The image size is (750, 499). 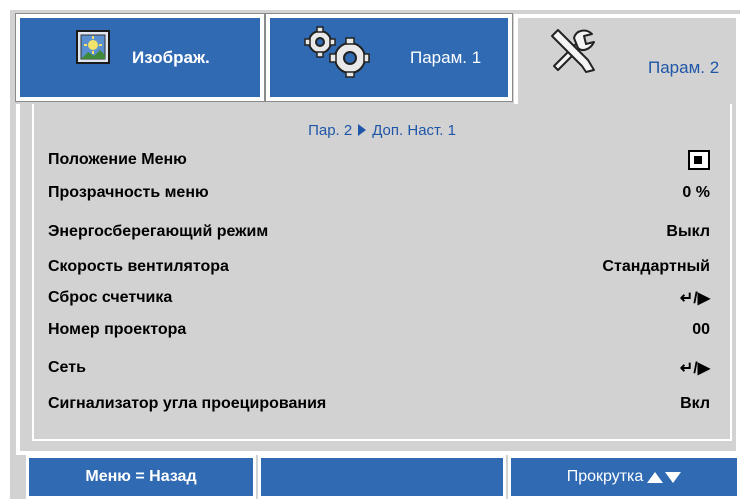 What do you see at coordinates (117, 159) in the screenshot?
I see `row-label: Положение Меню` at bounding box center [117, 159].